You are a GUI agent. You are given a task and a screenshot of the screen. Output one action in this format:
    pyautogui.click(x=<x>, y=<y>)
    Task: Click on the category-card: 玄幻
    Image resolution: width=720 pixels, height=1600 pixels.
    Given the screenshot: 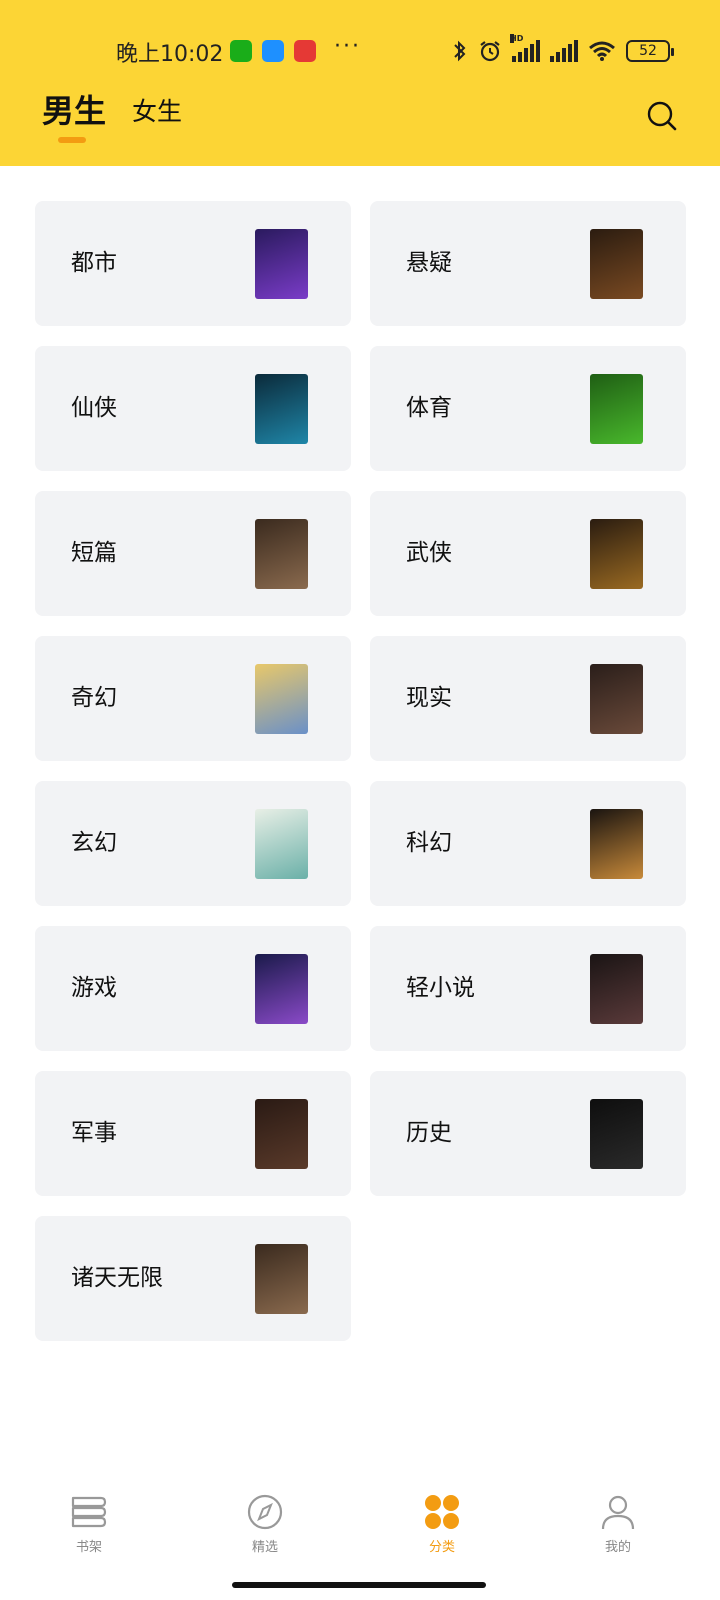 What is the action you would take?
    pyautogui.click(x=193, y=843)
    